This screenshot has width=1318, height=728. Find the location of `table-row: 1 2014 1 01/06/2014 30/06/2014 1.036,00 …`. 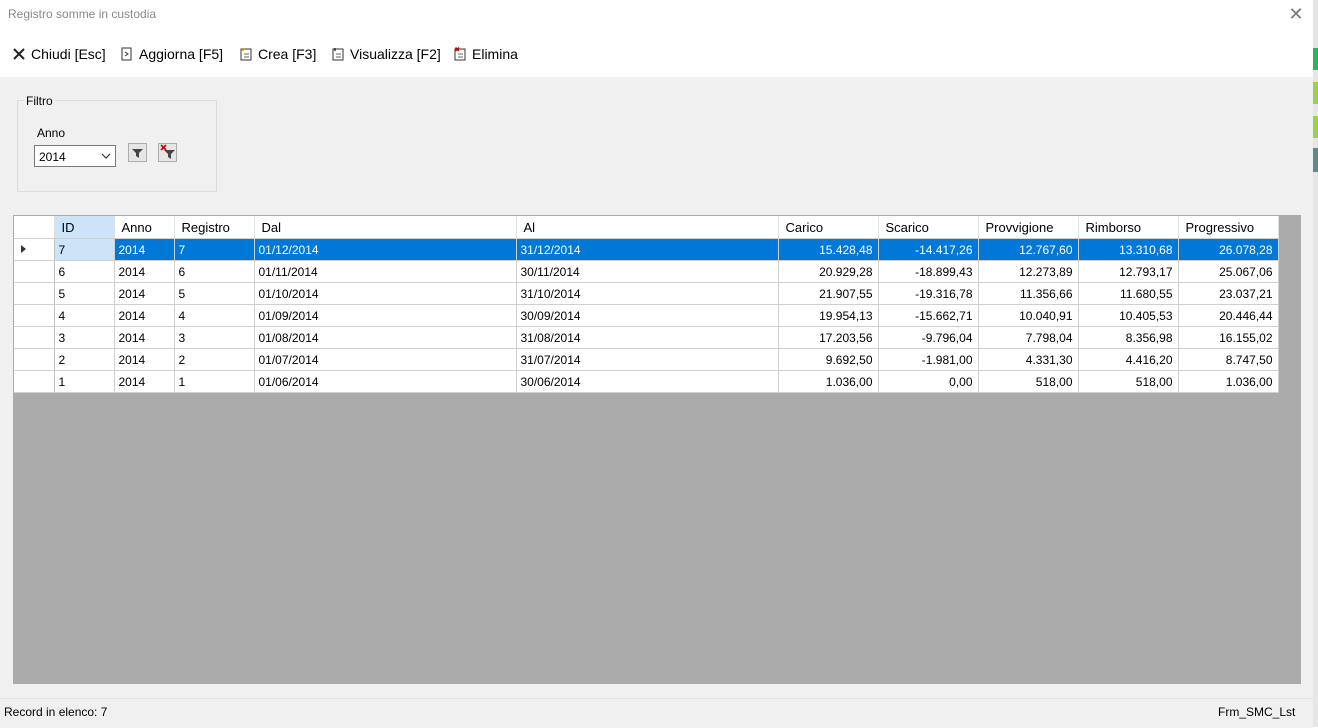

table-row: 1 2014 1 01/06/2014 30/06/2014 1.036,00 … is located at coordinates (646, 381).